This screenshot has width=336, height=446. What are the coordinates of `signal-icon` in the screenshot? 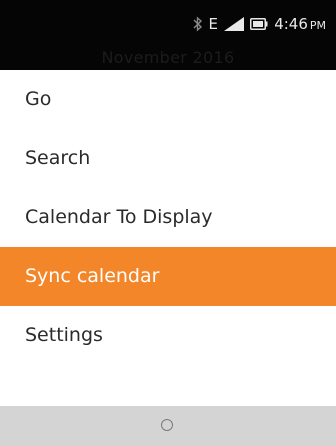 It's located at (234, 24).